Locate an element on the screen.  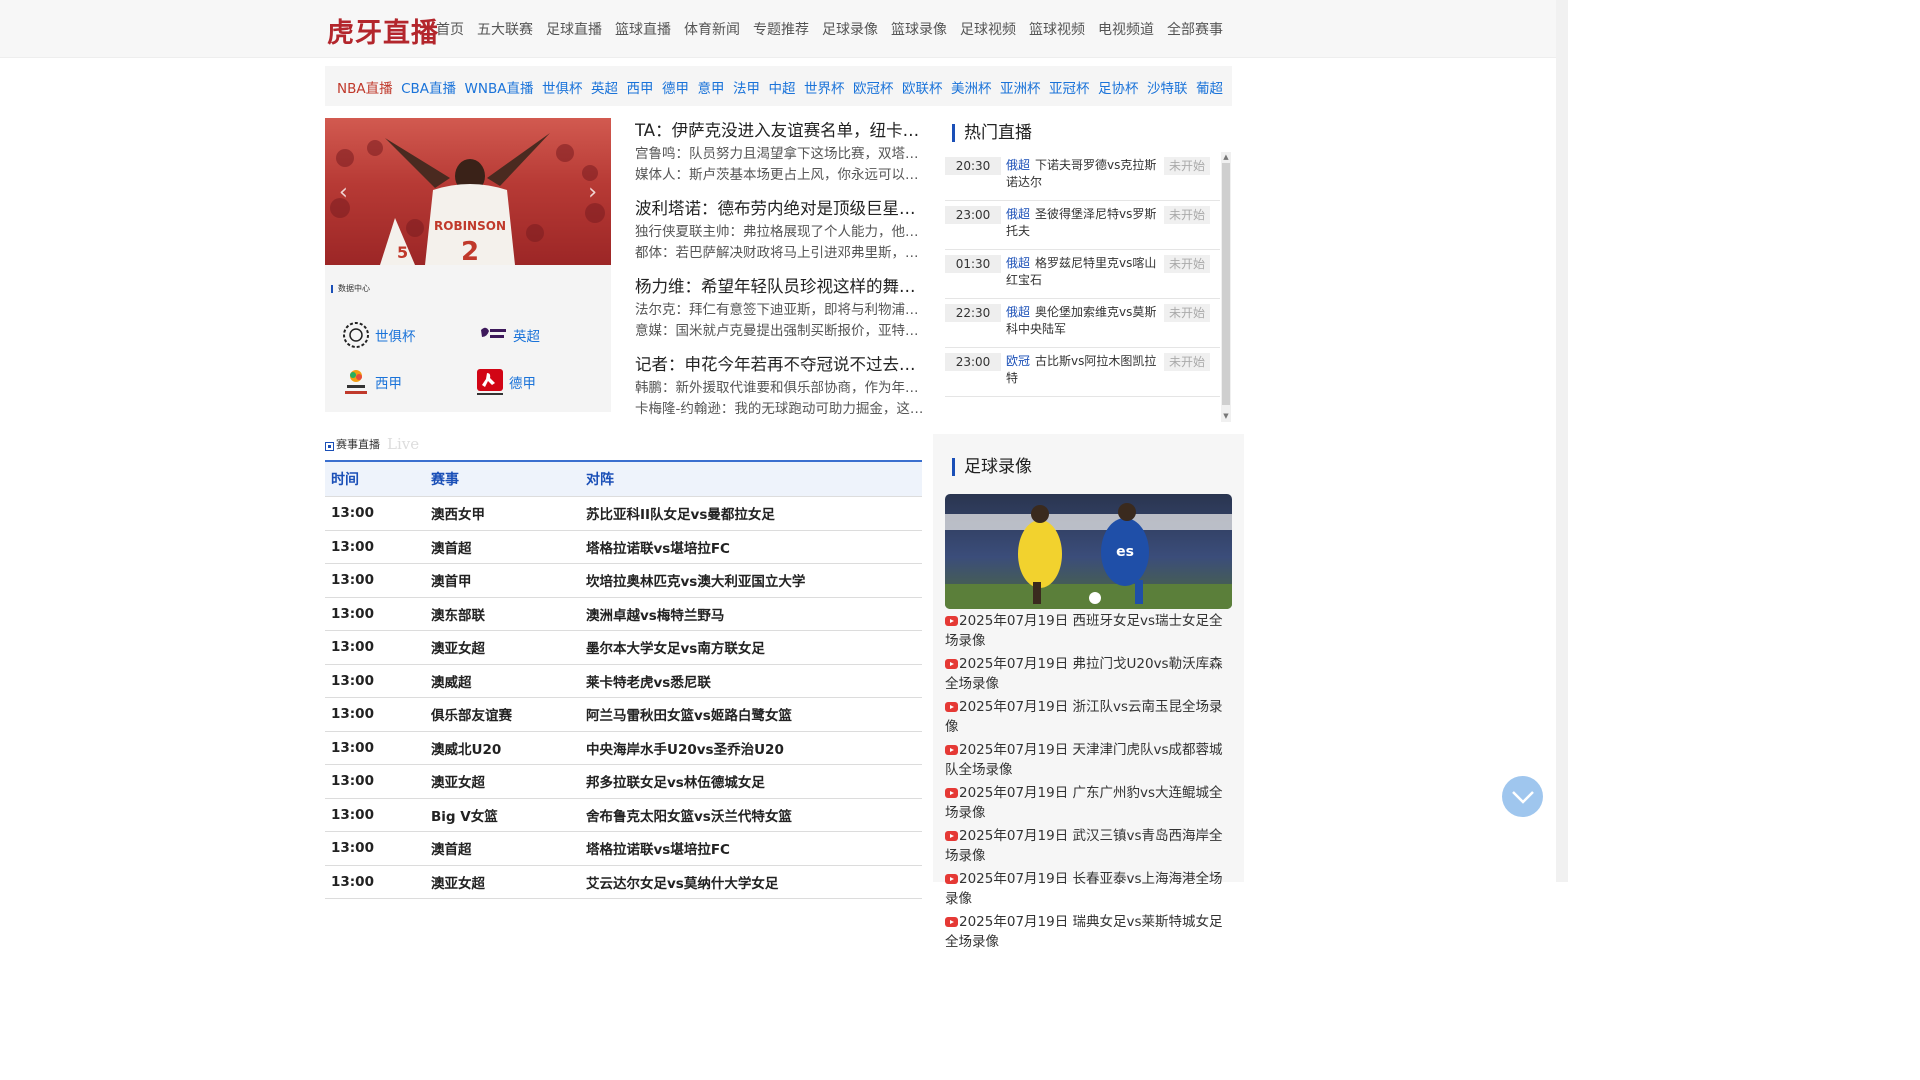
table-row: 13:00 Big V女篮 舍布鲁克太阳女篮vs沃兰代特女篮 is located at coordinates (623, 815).